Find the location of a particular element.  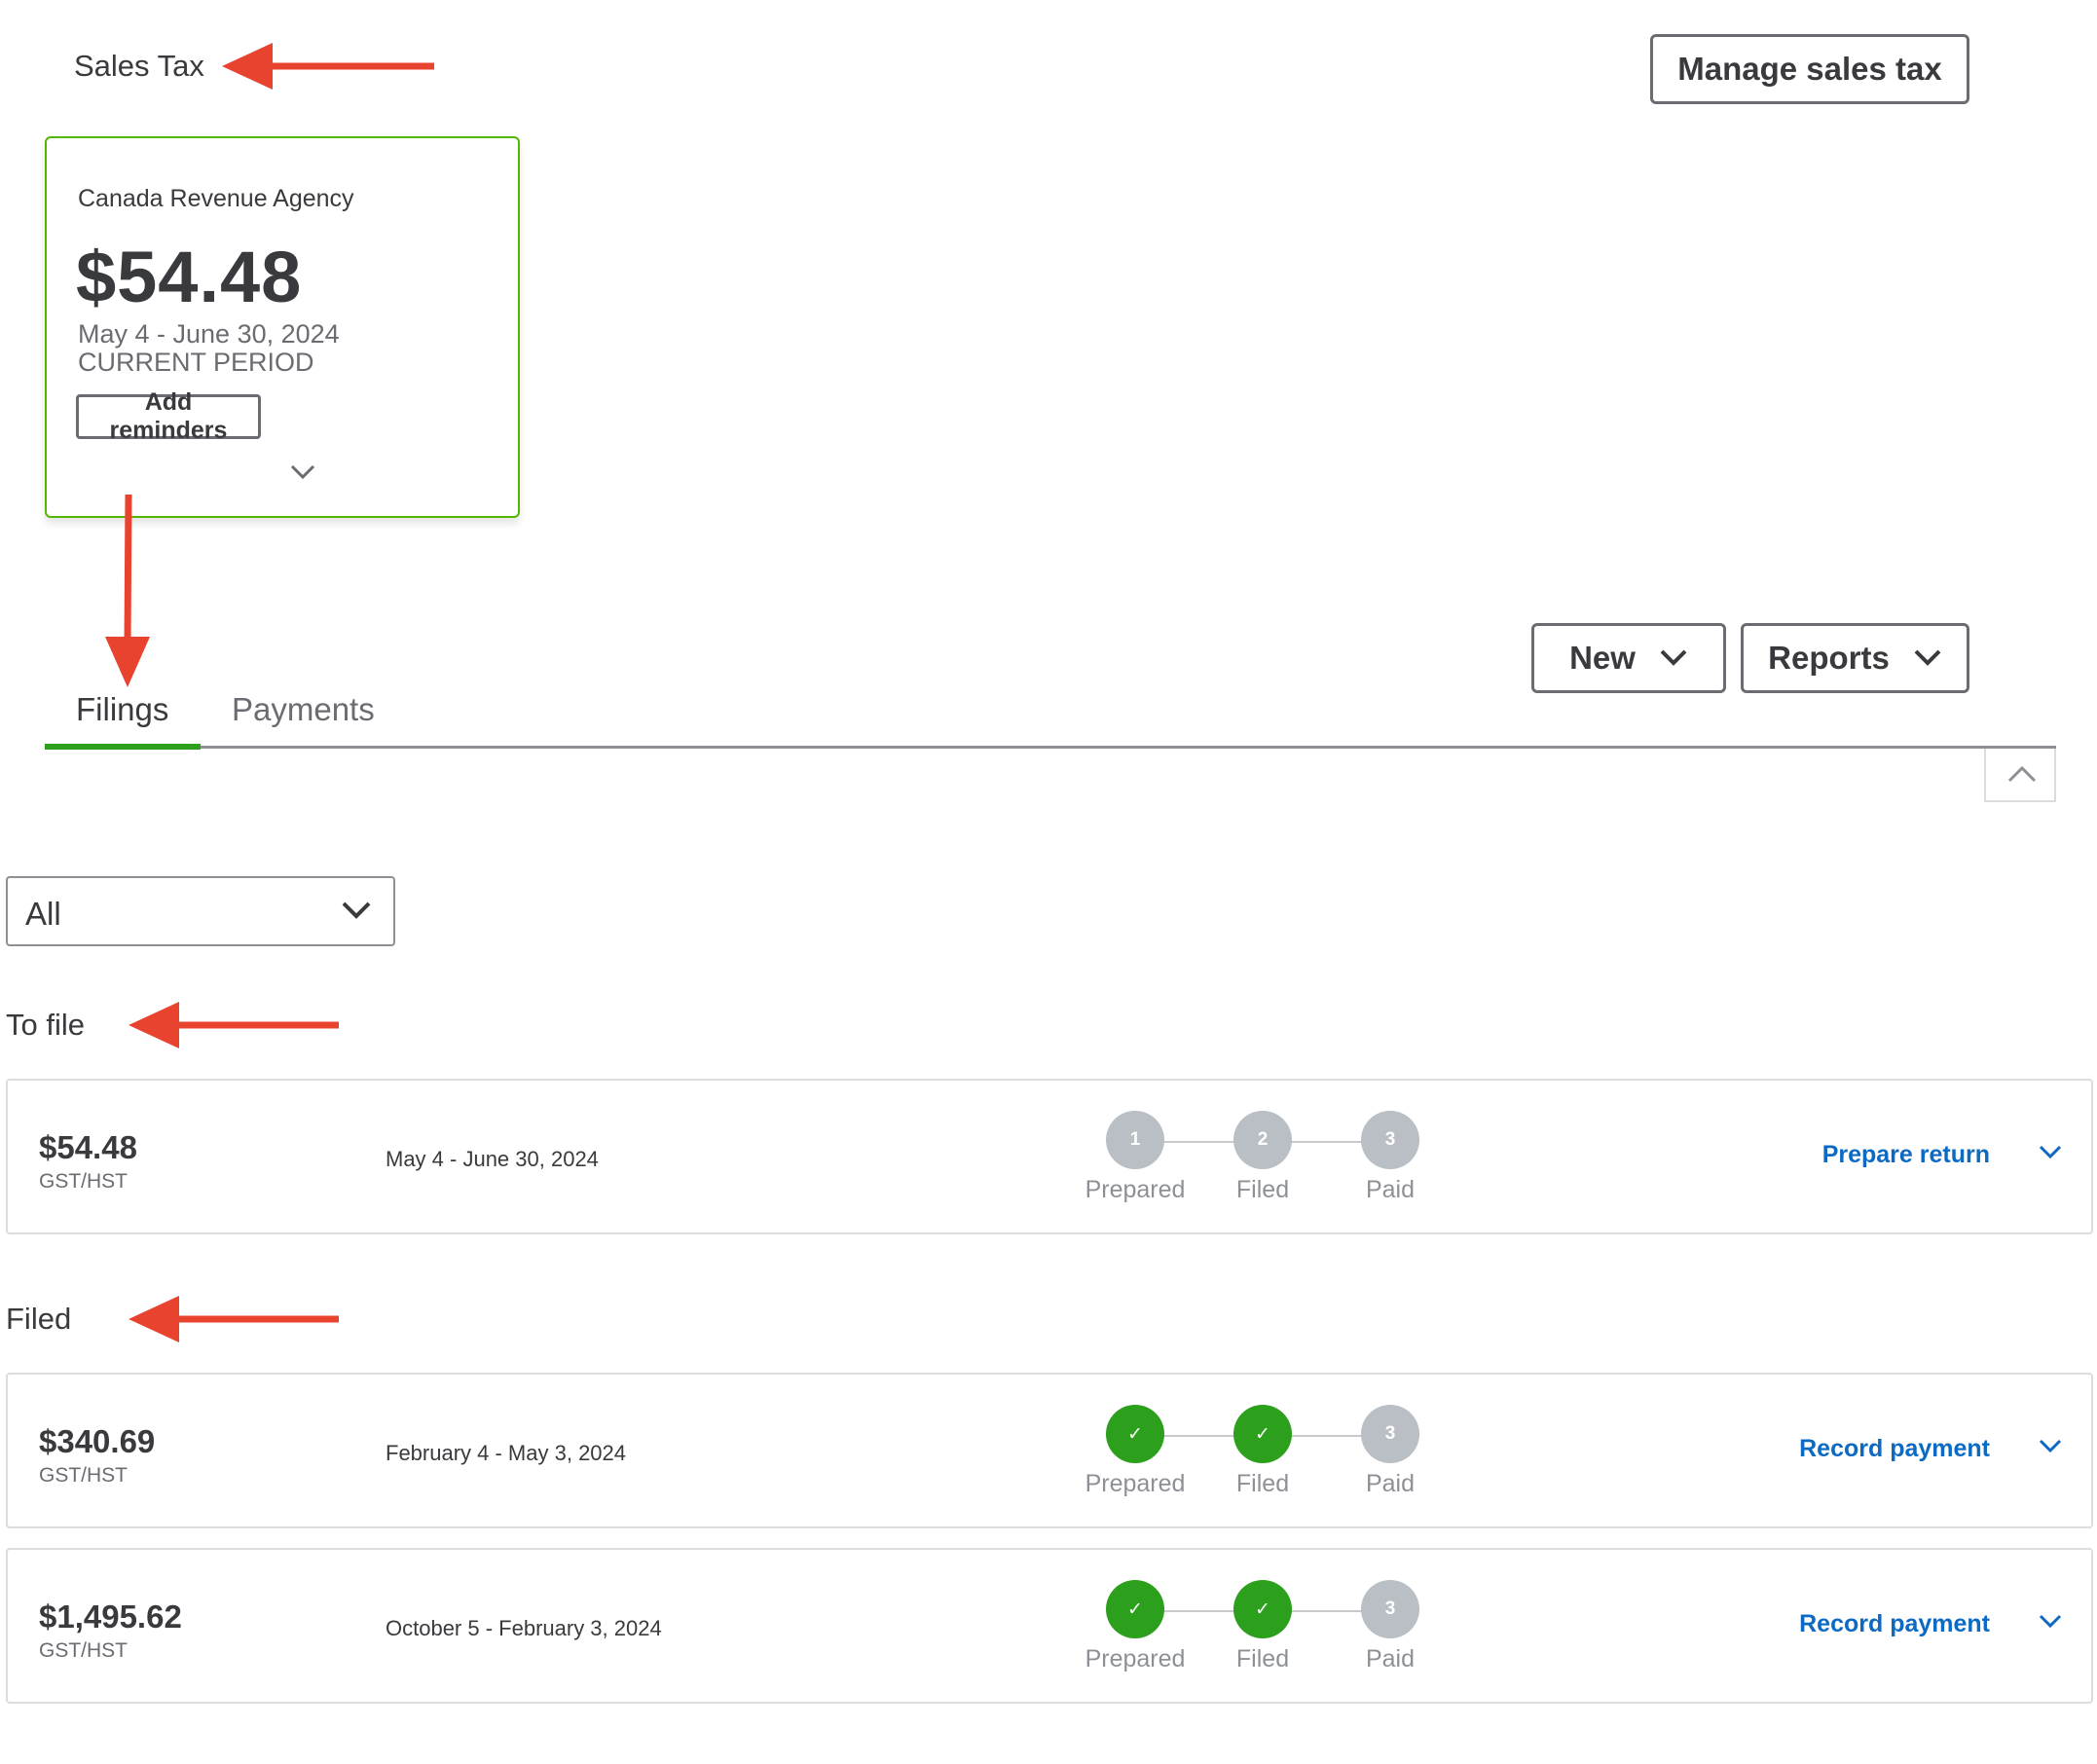

filing-period: May 4 - June 30, 2024 is located at coordinates (492, 1159).